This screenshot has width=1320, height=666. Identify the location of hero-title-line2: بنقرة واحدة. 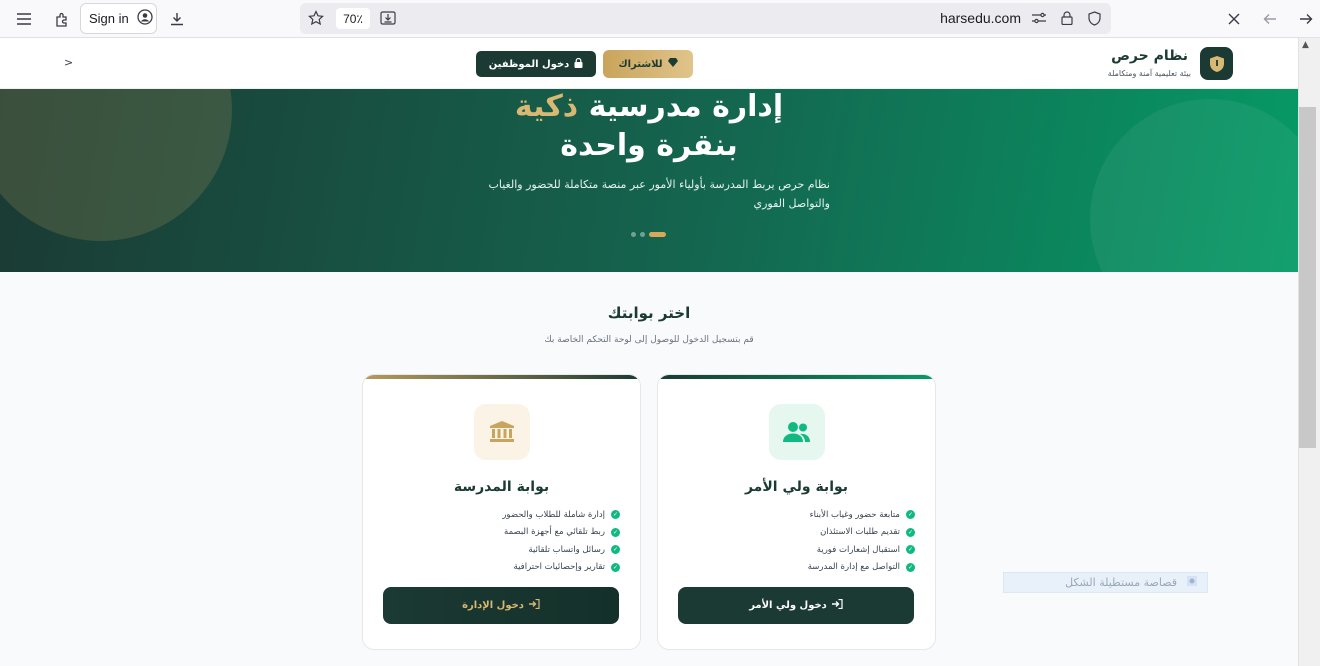
(649, 145).